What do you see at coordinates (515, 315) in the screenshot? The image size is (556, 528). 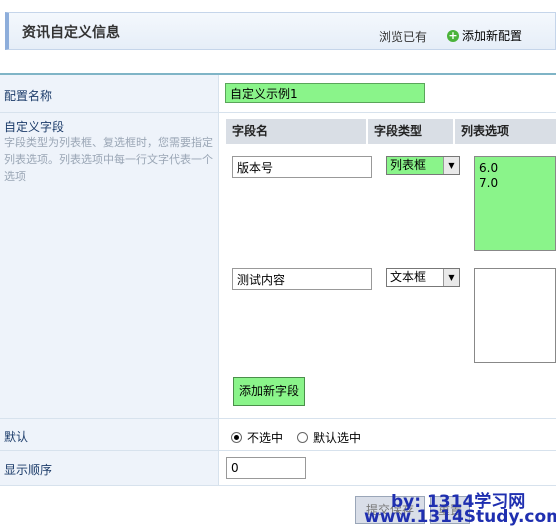 I see `list-options-textarea` at bounding box center [515, 315].